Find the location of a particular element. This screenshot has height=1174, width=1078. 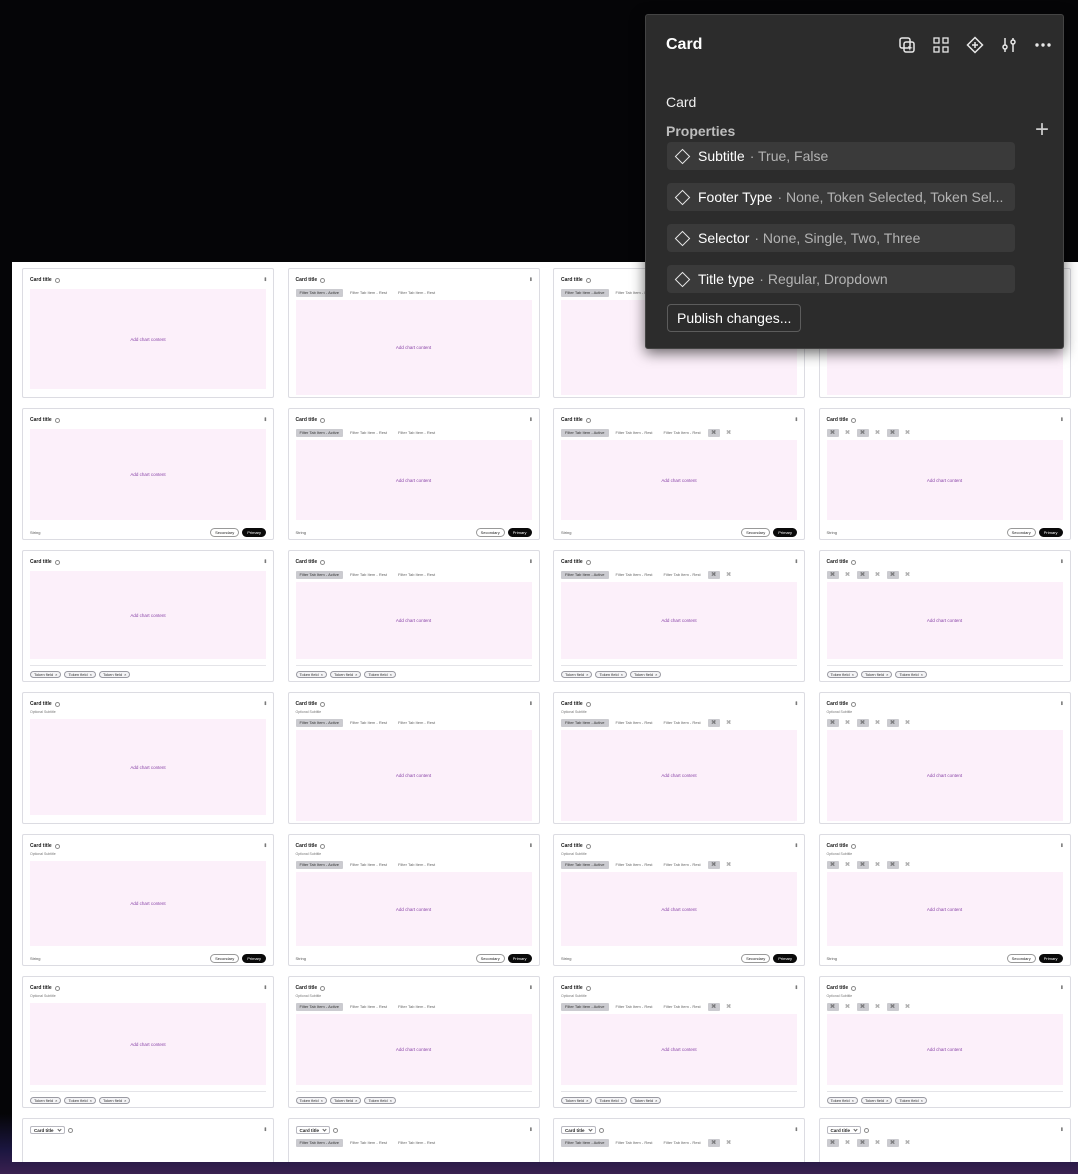

property-row-selector: Selector · None, Single, Two, Three is located at coordinates (841, 238).